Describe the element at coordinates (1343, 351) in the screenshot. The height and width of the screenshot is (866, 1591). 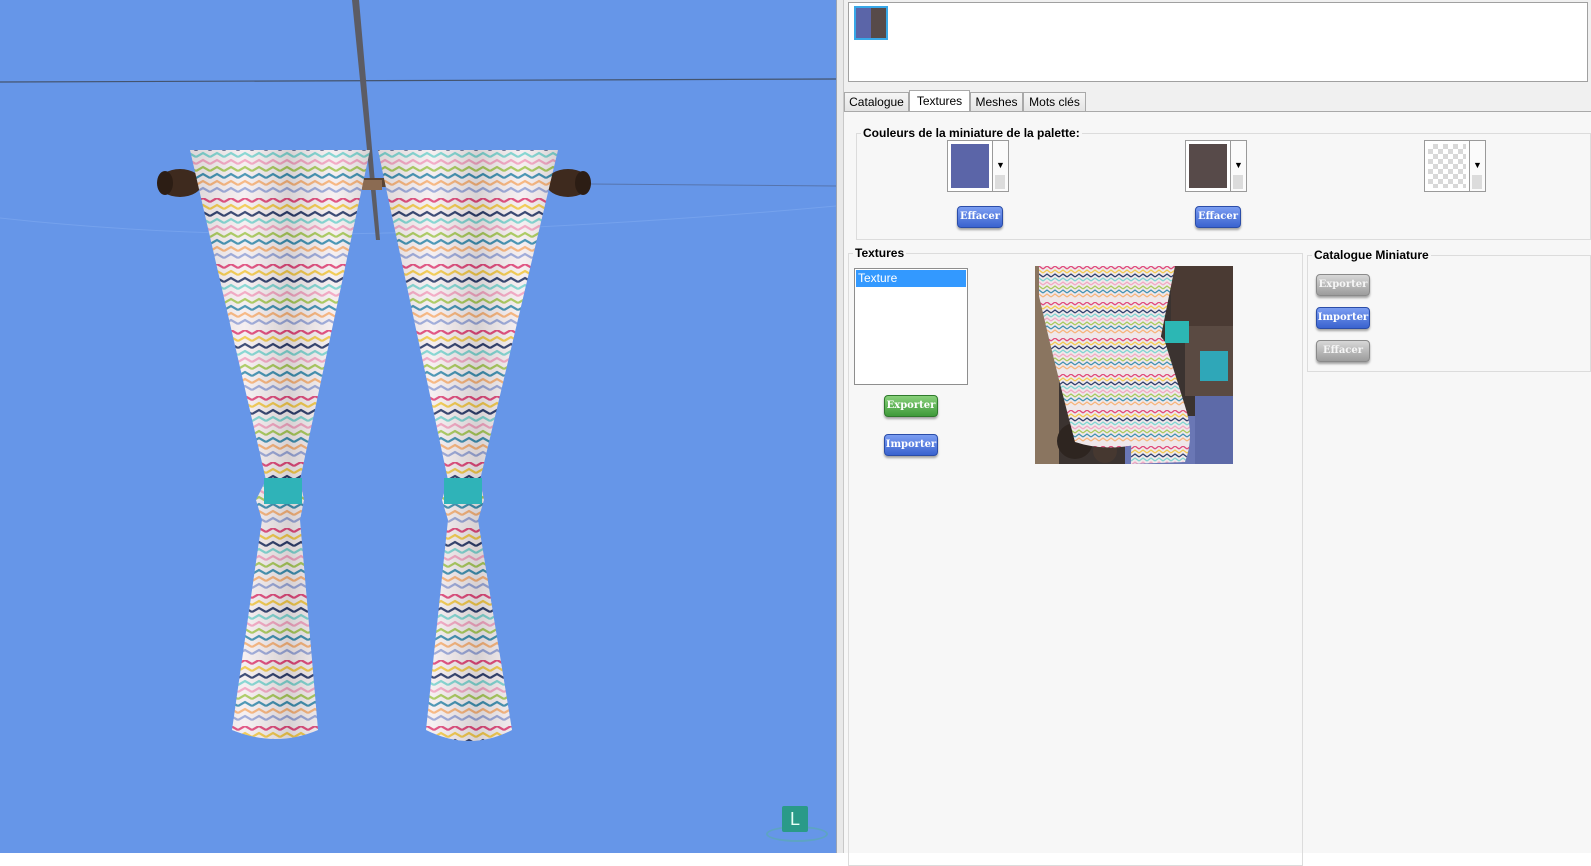
I see `catalogue-clear-button: Effacer` at that location.